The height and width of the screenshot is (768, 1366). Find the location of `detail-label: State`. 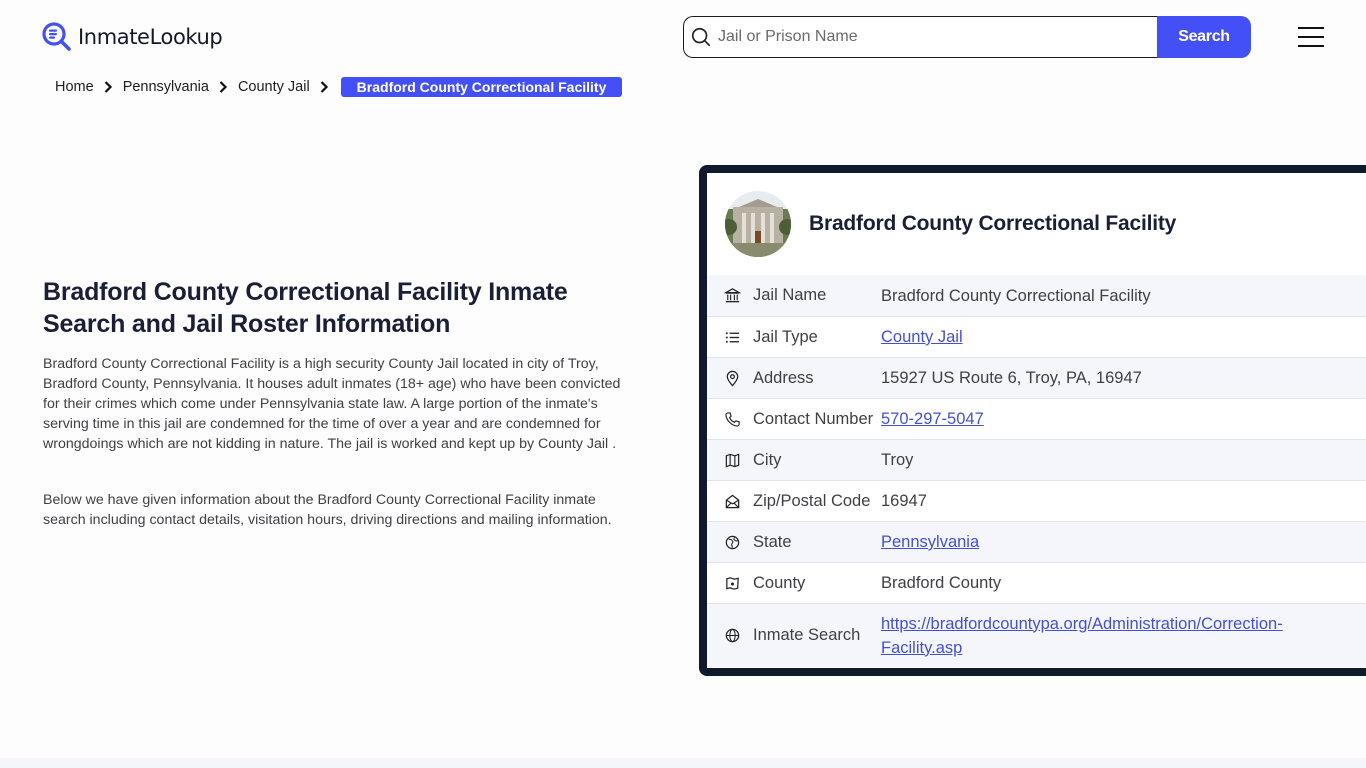

detail-label: State is located at coordinates (772, 541).